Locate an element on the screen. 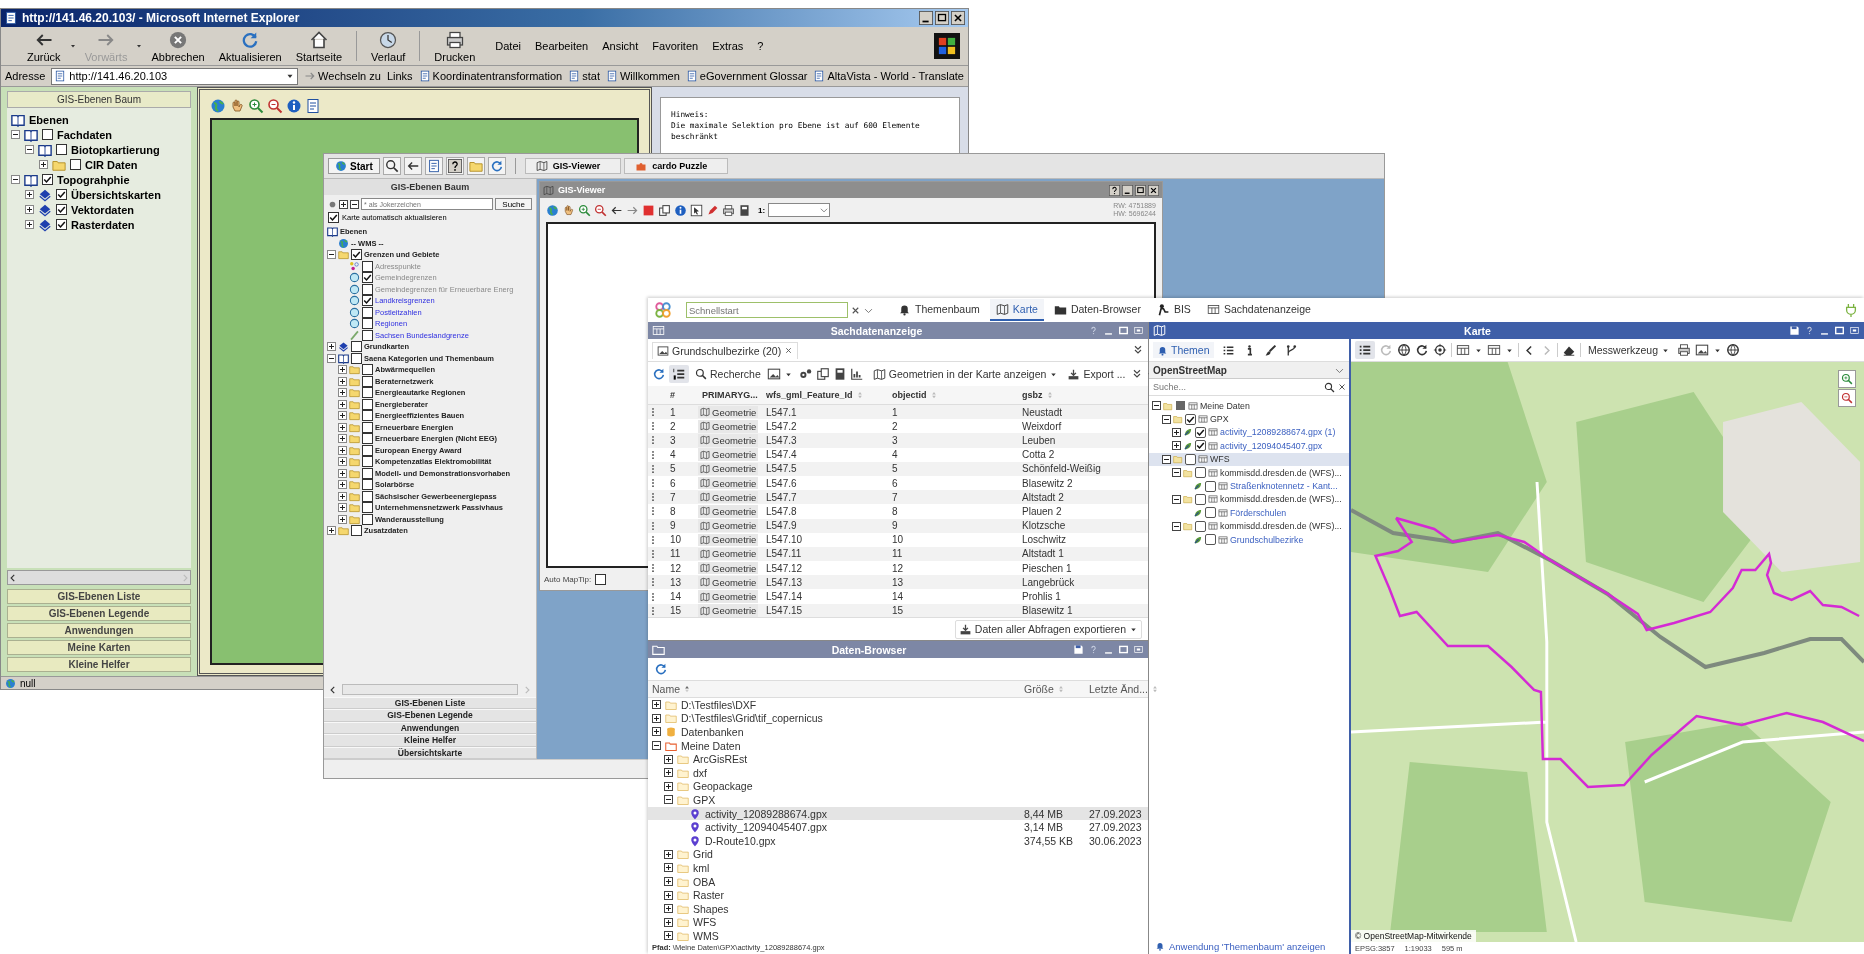 Image resolution: width=1864 pixels, height=954 pixels. result-tab: Grundschulbezirke (20) is located at coordinates (725, 350).